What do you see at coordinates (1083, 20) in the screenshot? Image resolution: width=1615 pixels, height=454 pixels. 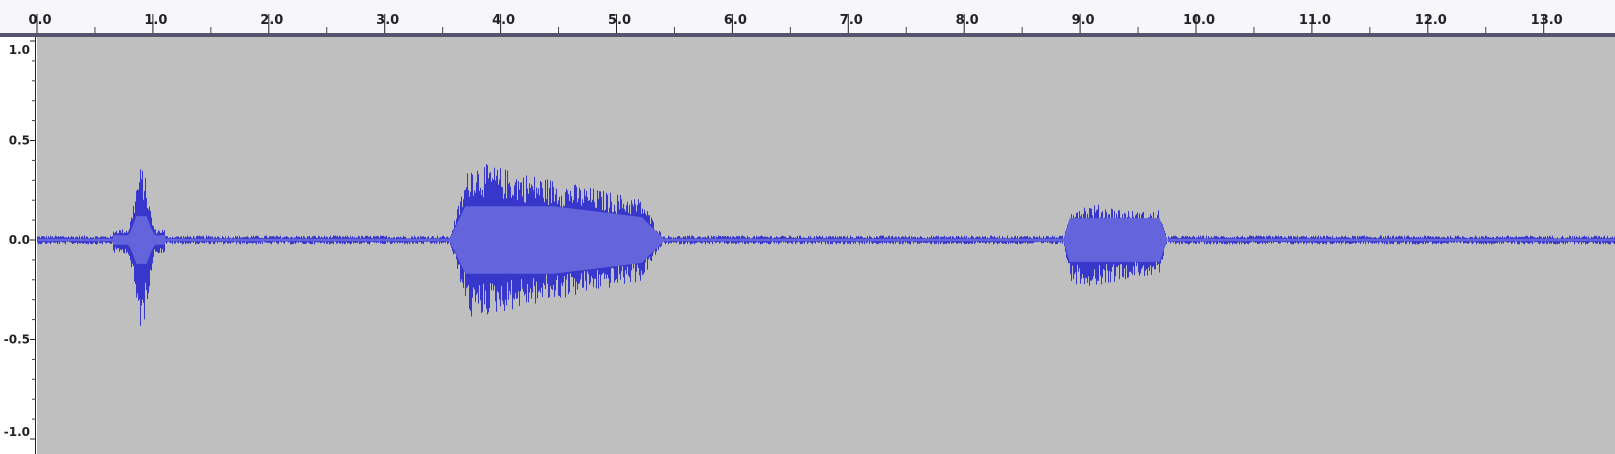 I see `ruler-tick-label: 9.0` at bounding box center [1083, 20].